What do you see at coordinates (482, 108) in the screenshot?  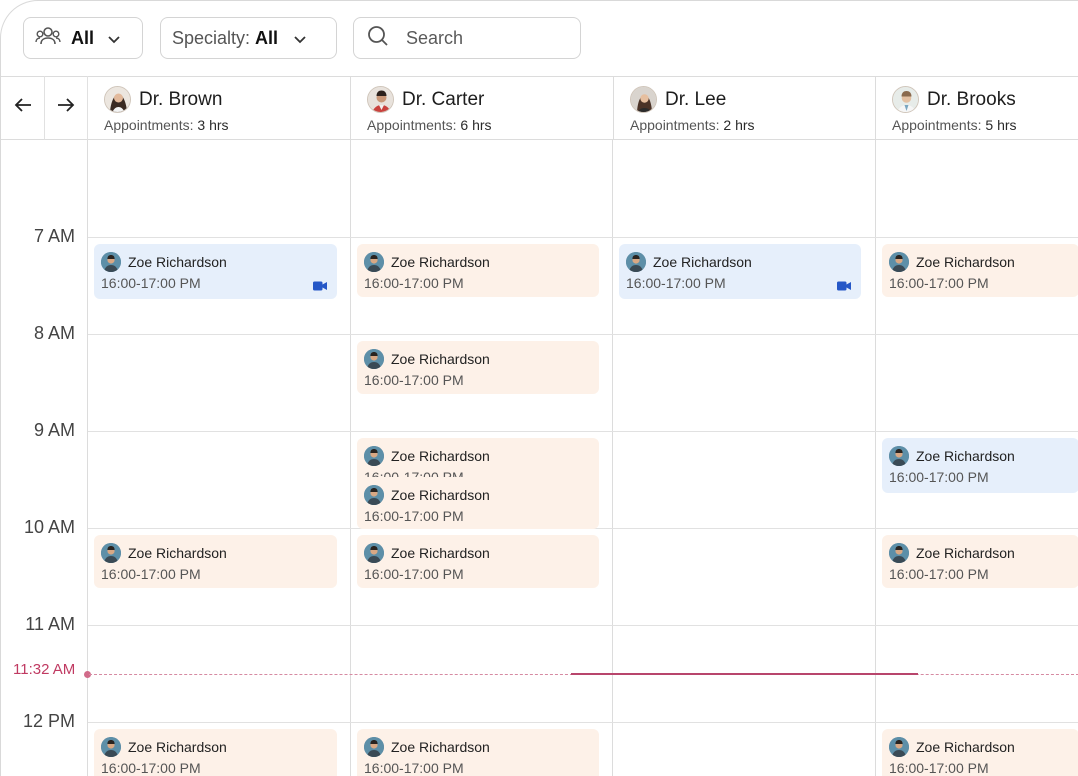 I see `doctor-header-carter: Dr. Carter Appointments: 6 hrs` at bounding box center [482, 108].